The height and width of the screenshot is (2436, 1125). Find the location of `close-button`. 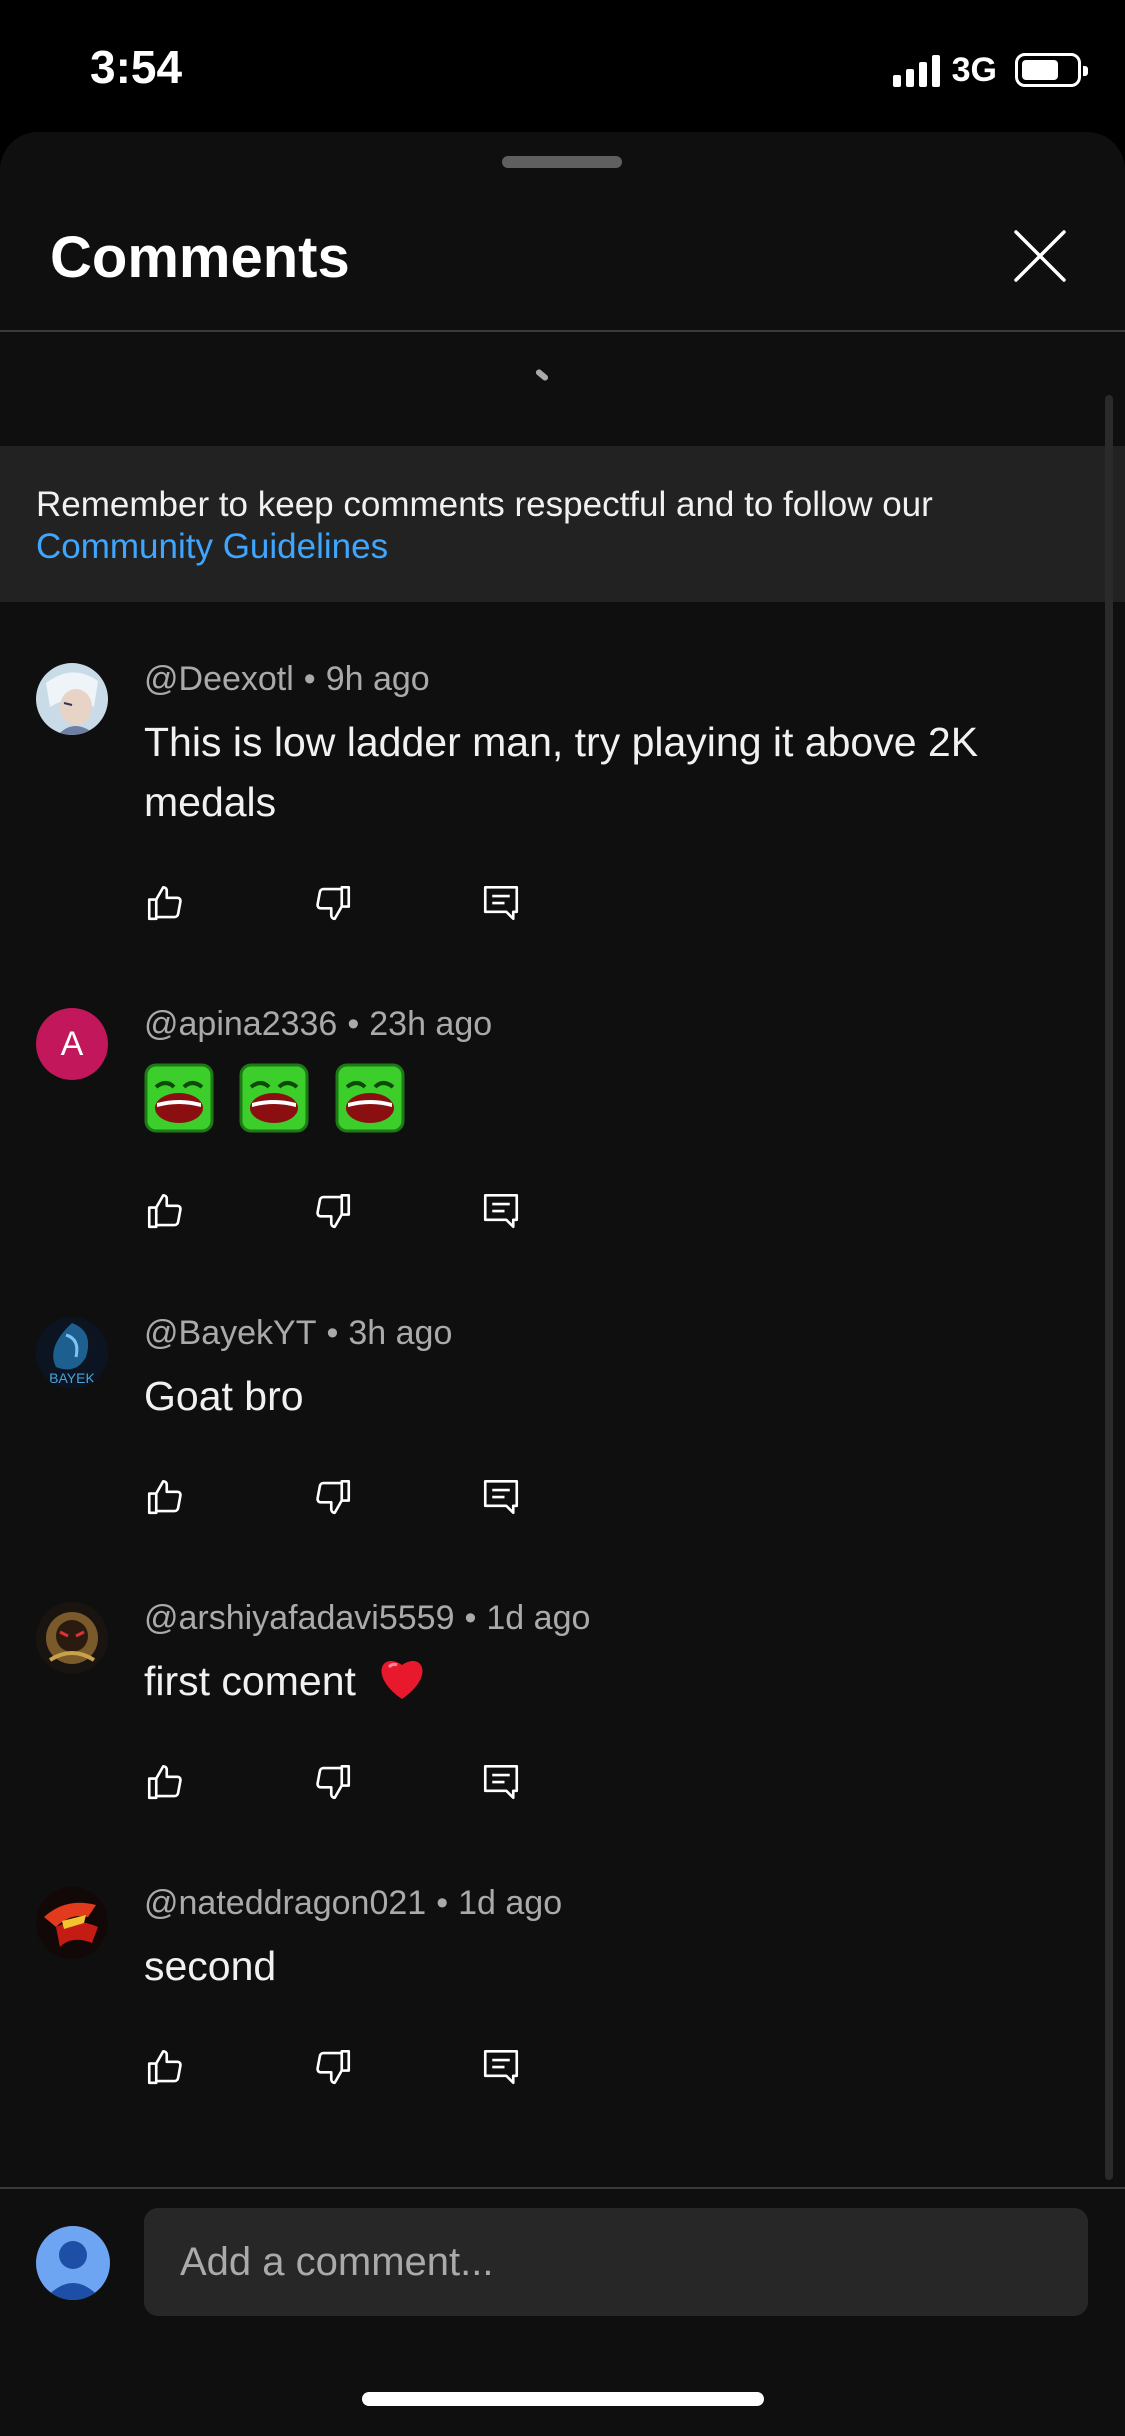

close-button is located at coordinates (1040, 256).